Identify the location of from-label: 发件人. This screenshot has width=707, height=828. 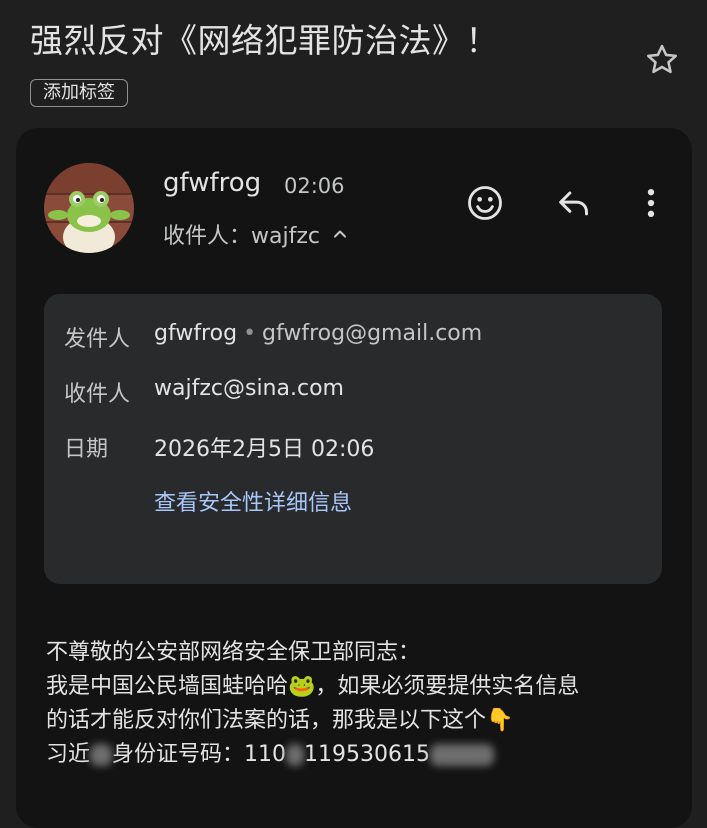
(97, 339).